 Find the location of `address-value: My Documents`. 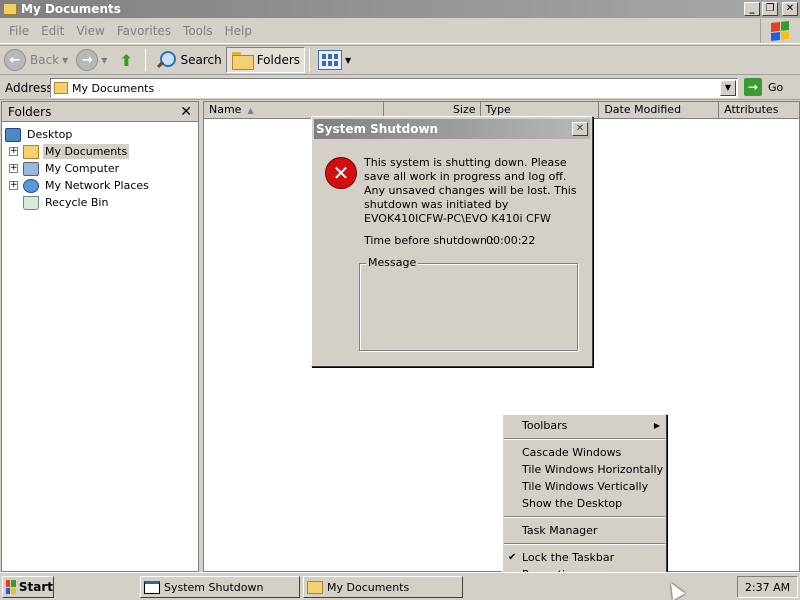

address-value: My Documents is located at coordinates (396, 88).